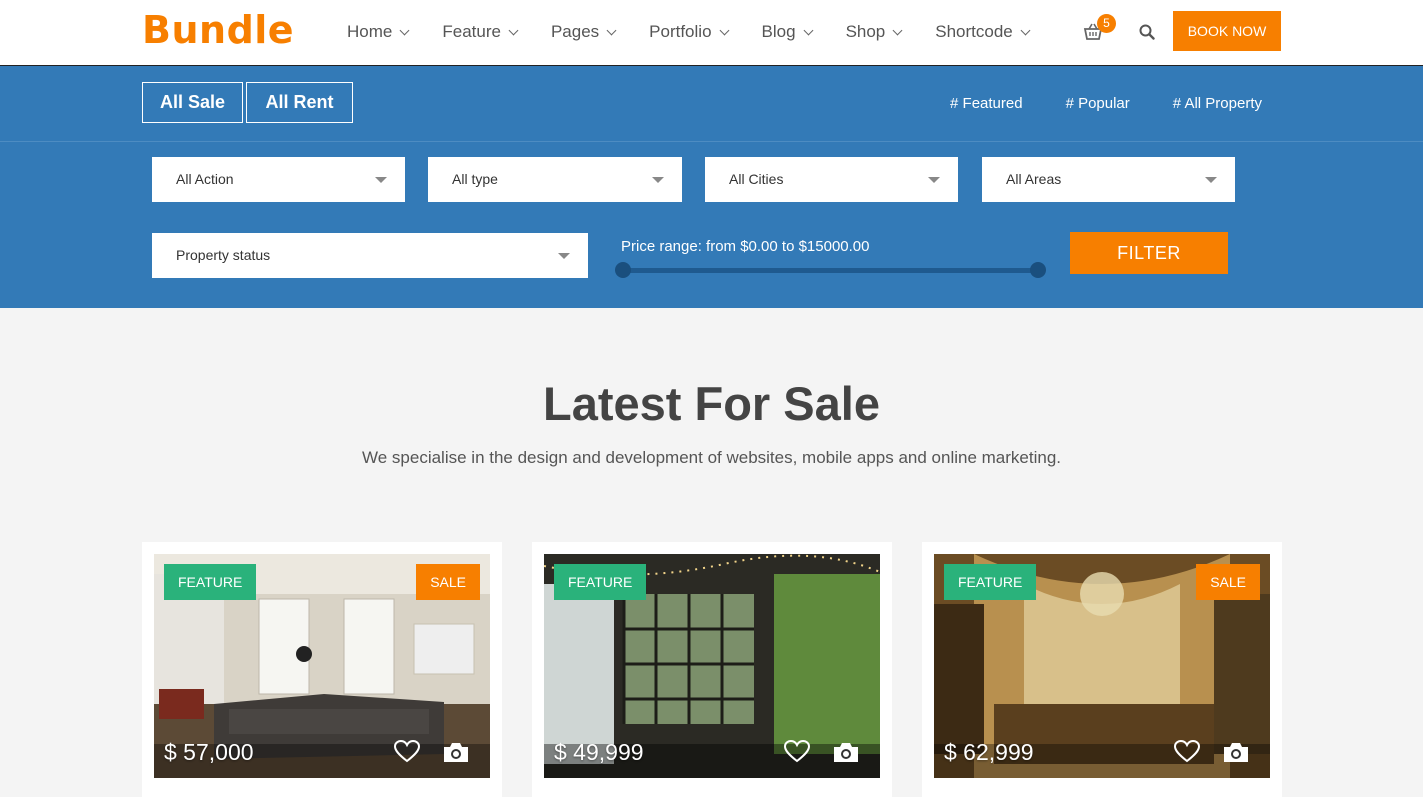  I want to click on listing-photo: FEATURE $ 49,999, so click(712, 666).